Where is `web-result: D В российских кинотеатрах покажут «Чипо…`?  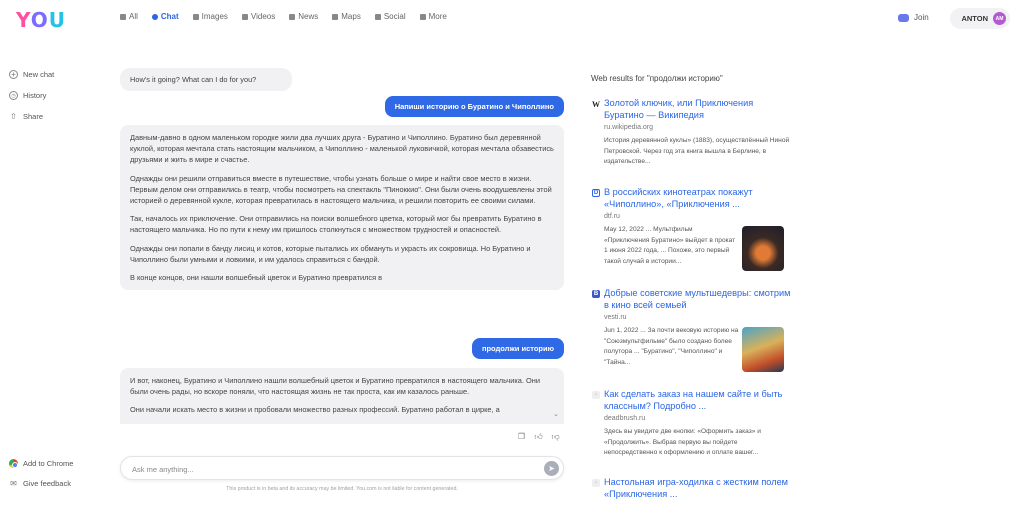 web-result: D В российских кинотеатрах покажут «Чипо… is located at coordinates (692, 228).